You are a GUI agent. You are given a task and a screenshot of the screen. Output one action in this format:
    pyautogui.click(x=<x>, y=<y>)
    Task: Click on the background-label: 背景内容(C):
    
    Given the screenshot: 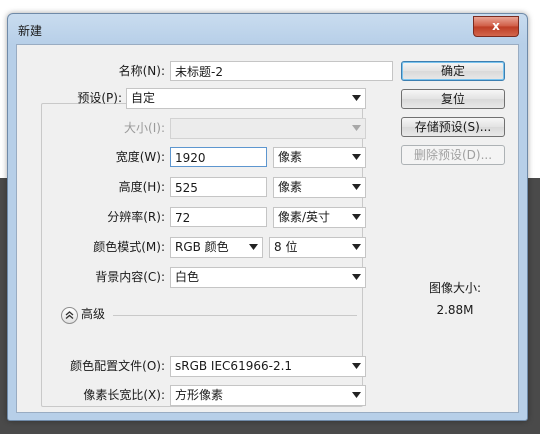 What is the action you would take?
    pyautogui.click(x=130, y=277)
    